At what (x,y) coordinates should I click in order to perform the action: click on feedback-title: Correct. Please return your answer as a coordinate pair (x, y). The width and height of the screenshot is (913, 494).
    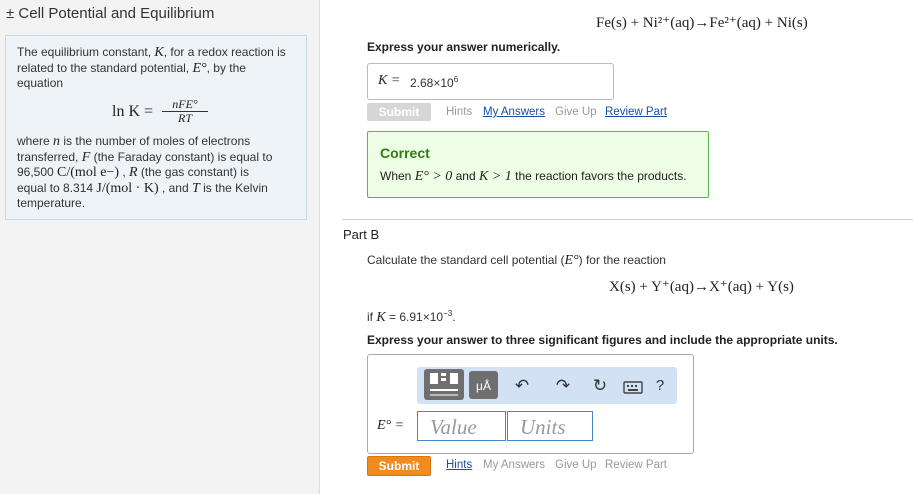
    Looking at the image, I should click on (405, 153).